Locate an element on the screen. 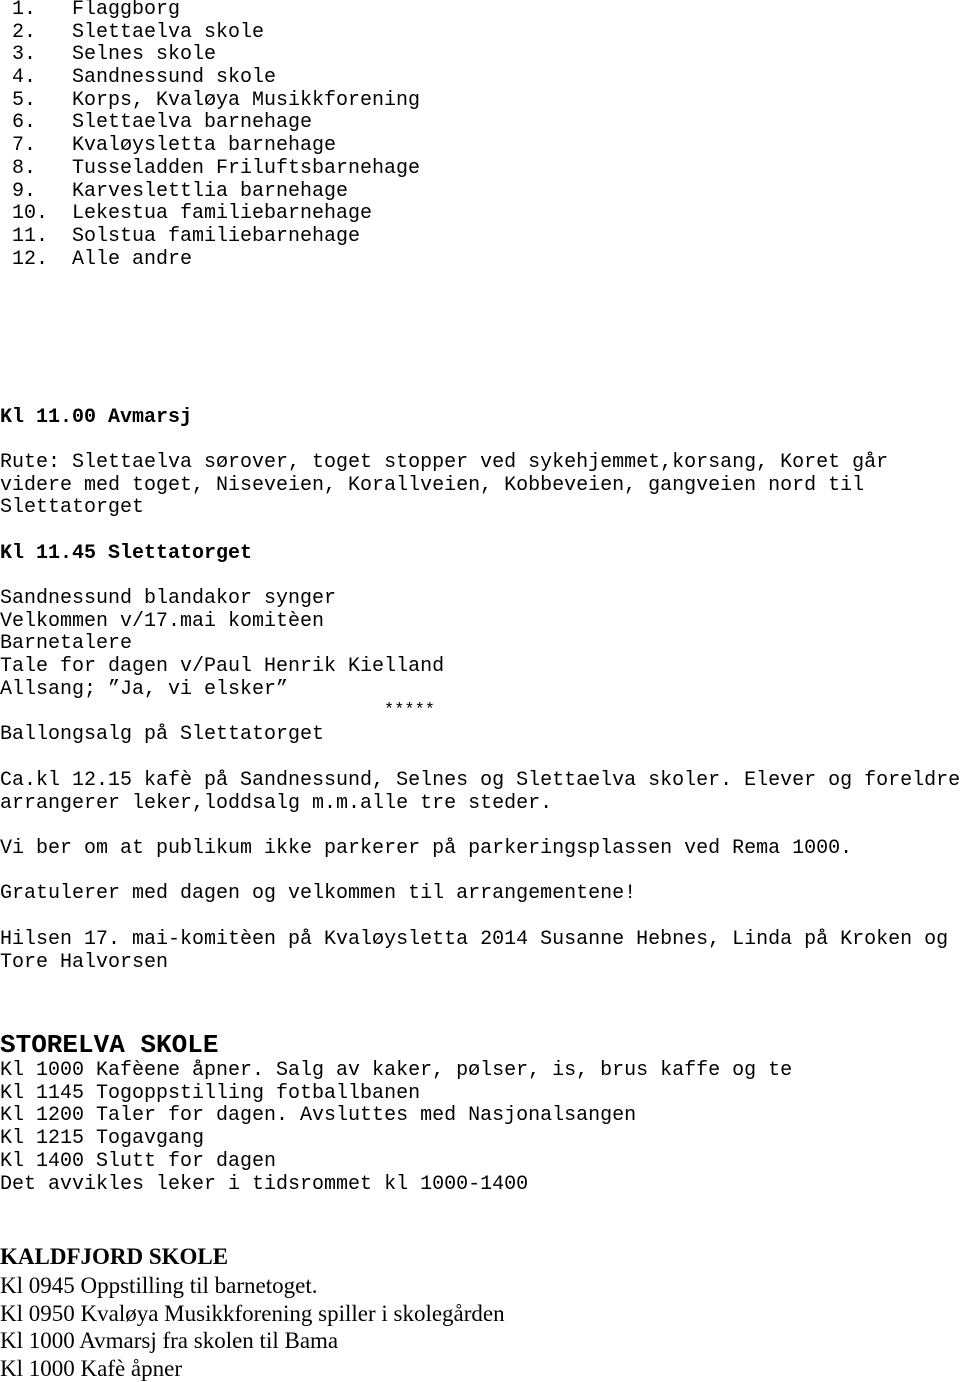 This screenshot has width=960, height=1382. program-item: Sandnessund blandakor synger is located at coordinates (168, 598).